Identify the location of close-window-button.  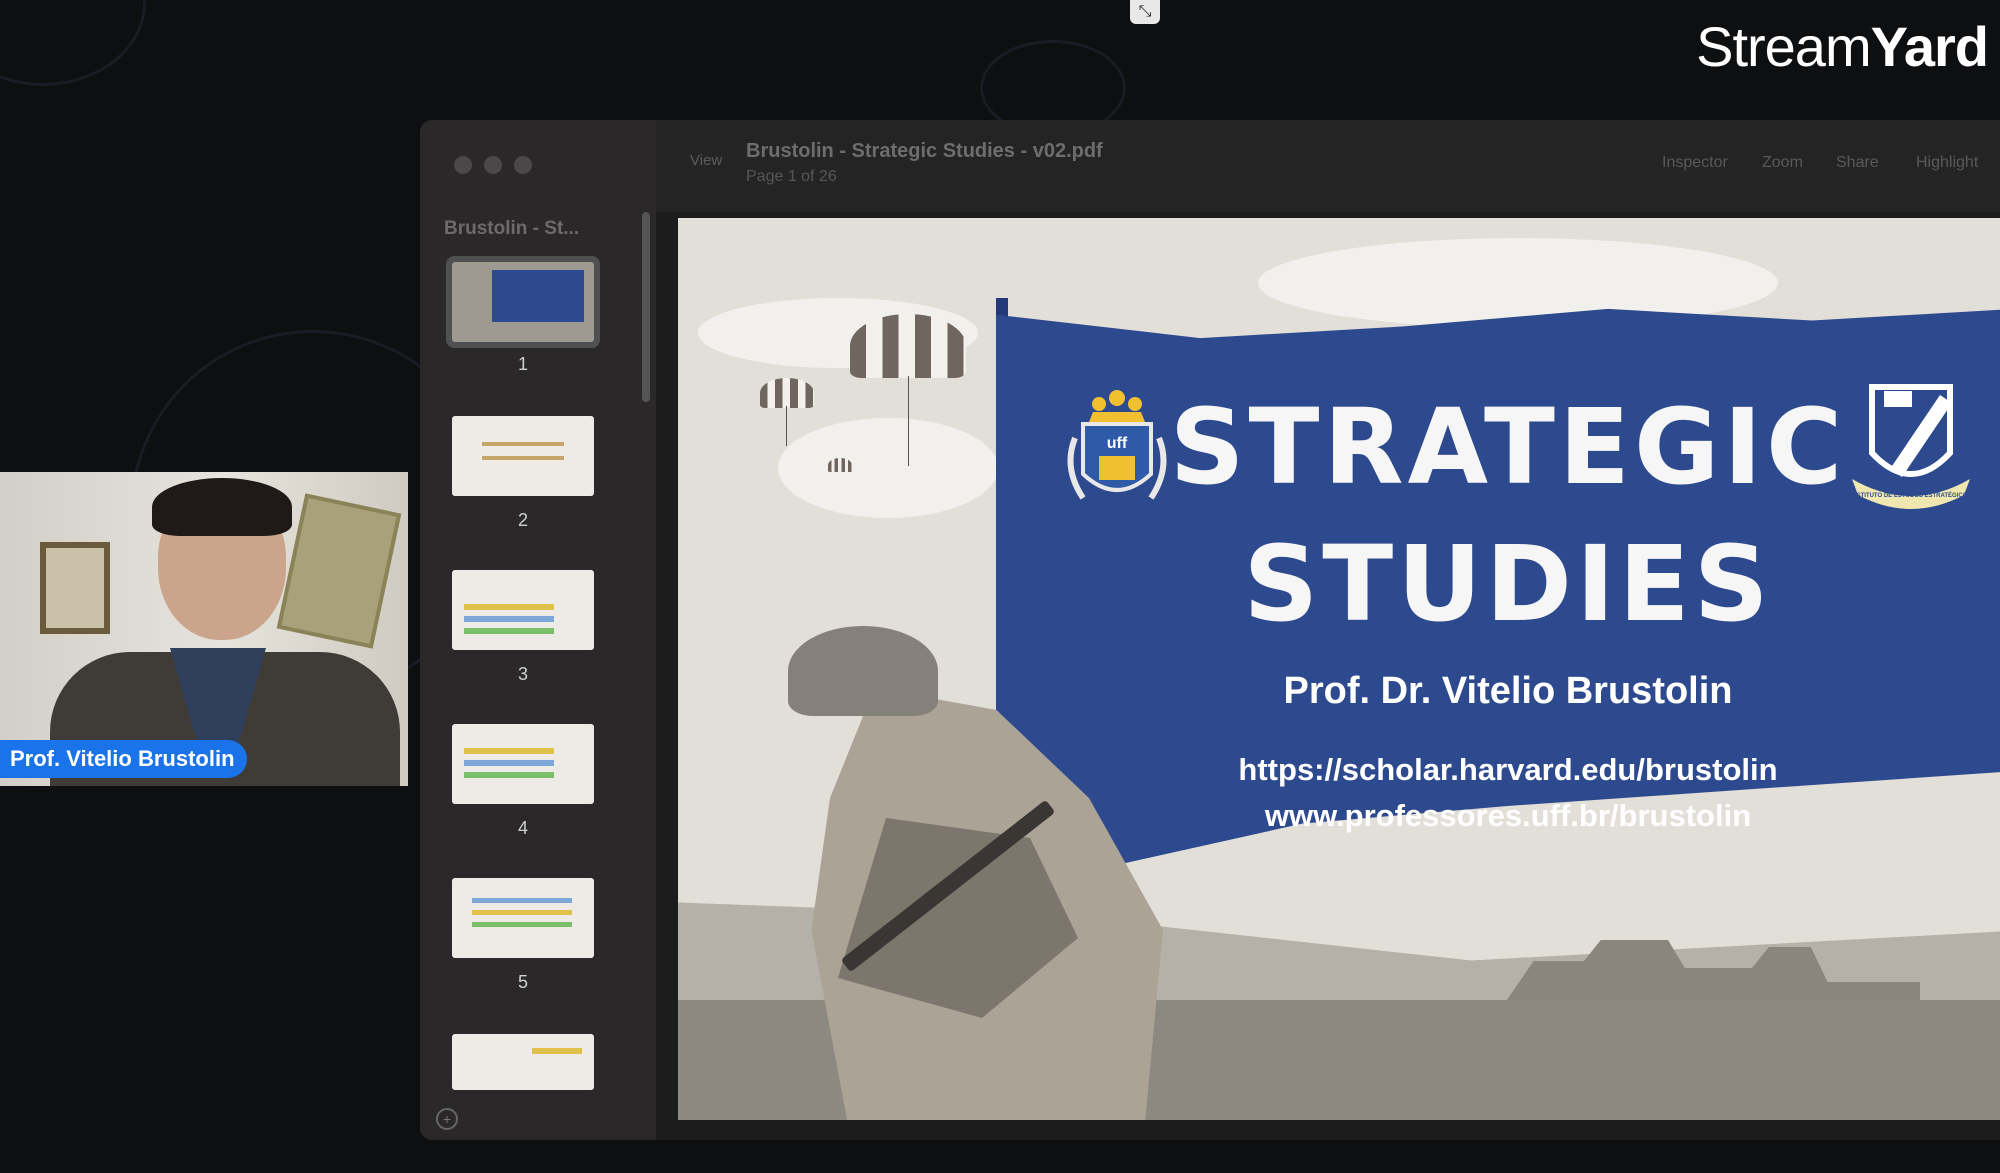
(463, 165).